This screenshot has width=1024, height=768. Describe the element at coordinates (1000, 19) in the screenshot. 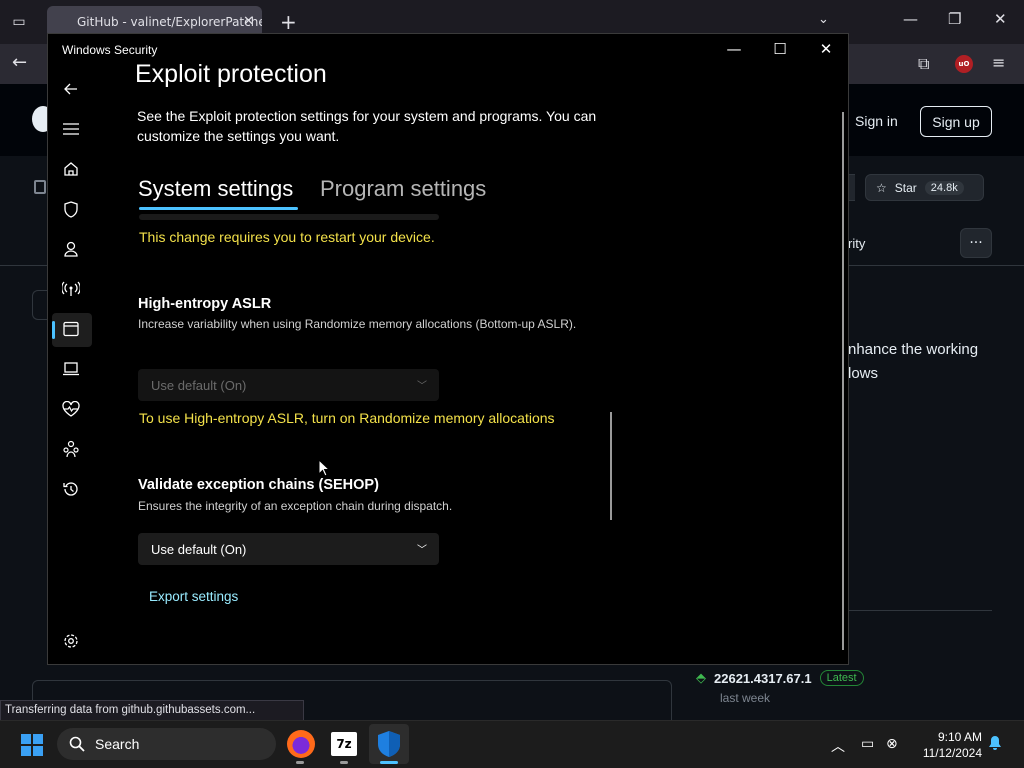

I see `browser-close-icon: ✕` at that location.